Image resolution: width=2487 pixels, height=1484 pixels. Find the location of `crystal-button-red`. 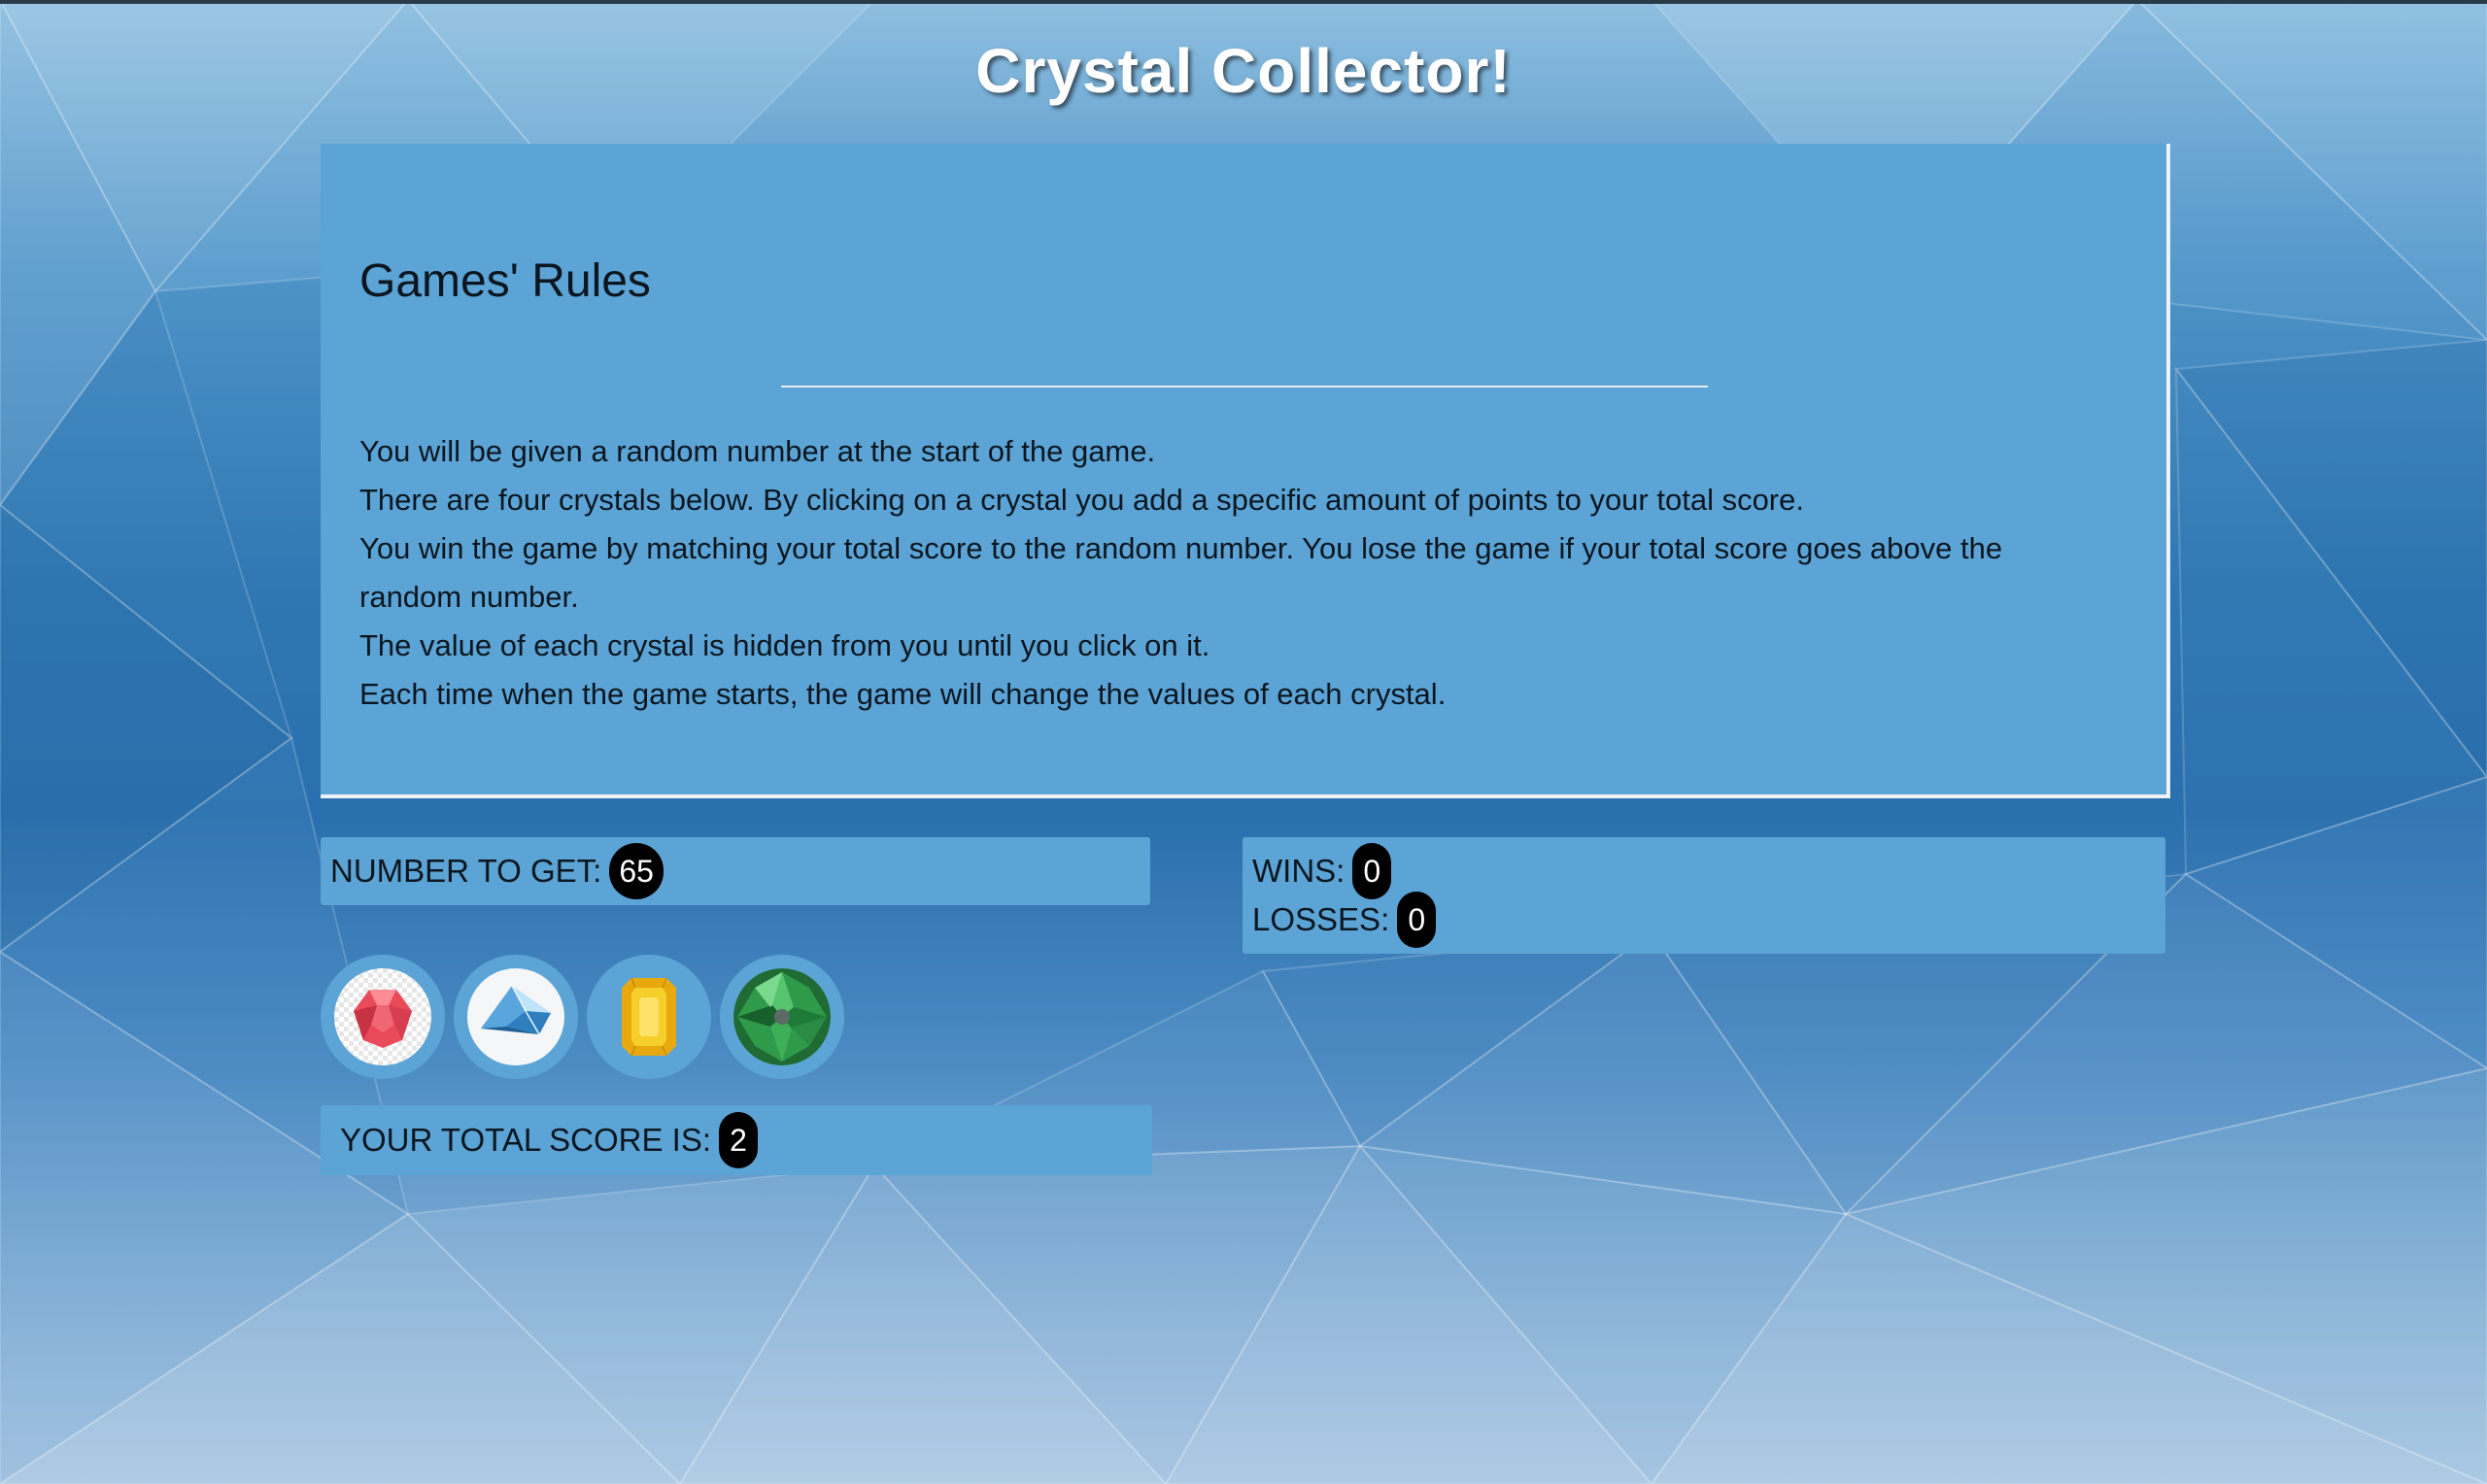

crystal-button-red is located at coordinates (383, 1017).